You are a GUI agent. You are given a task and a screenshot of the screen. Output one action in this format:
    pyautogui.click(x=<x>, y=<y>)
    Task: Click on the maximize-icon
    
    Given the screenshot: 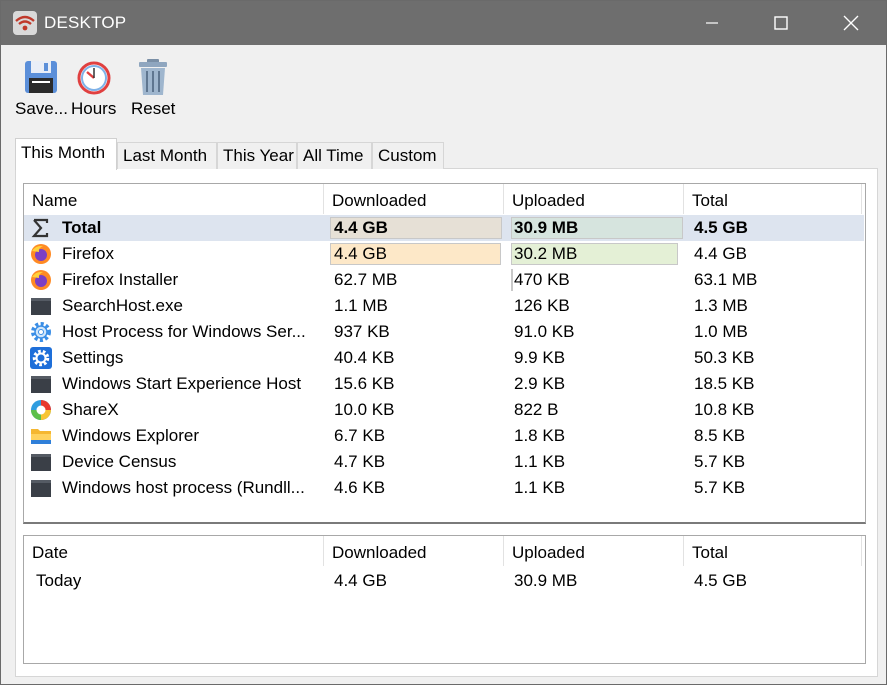 What is the action you would take?
    pyautogui.click(x=781, y=23)
    